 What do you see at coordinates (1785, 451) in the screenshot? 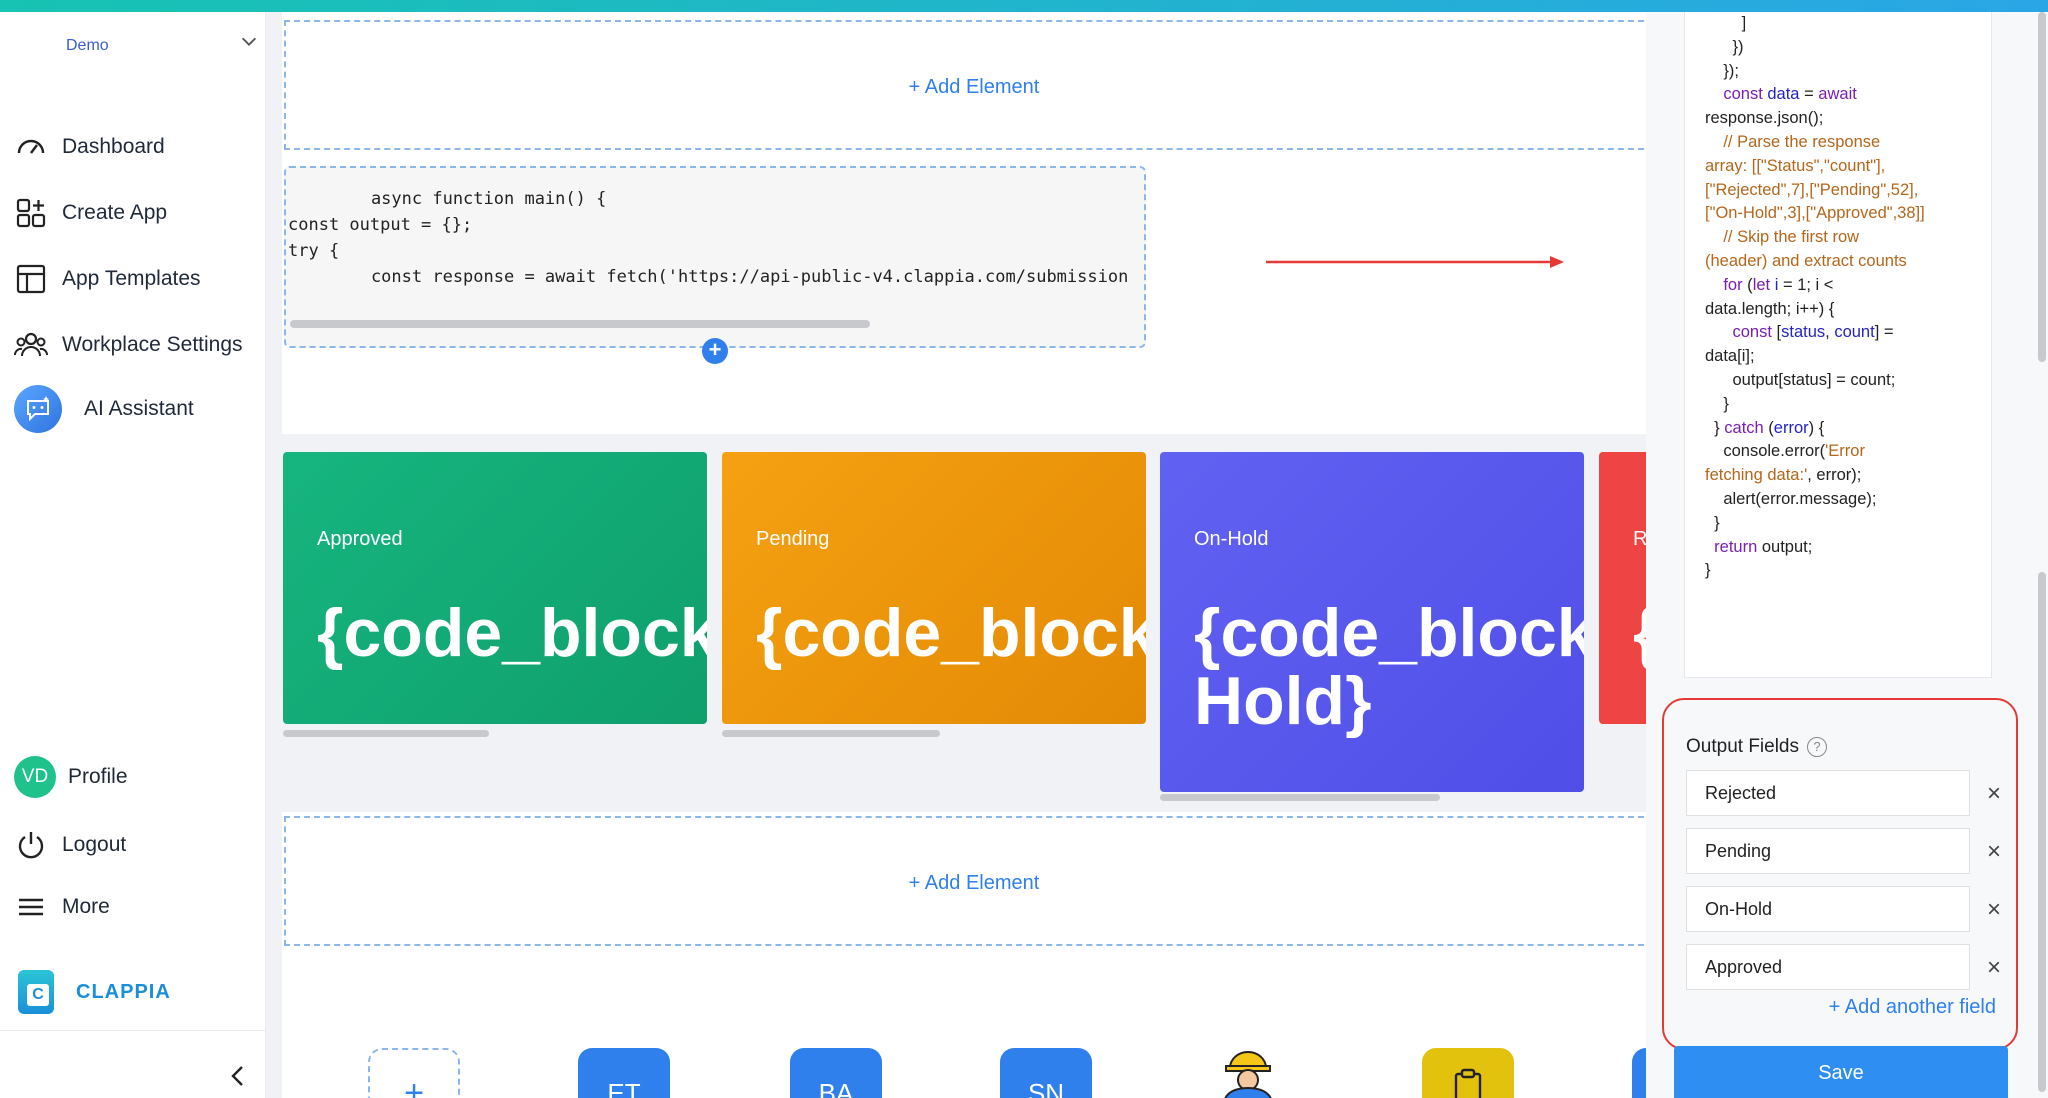
I see `code-line: console.error('Error` at bounding box center [1785, 451].